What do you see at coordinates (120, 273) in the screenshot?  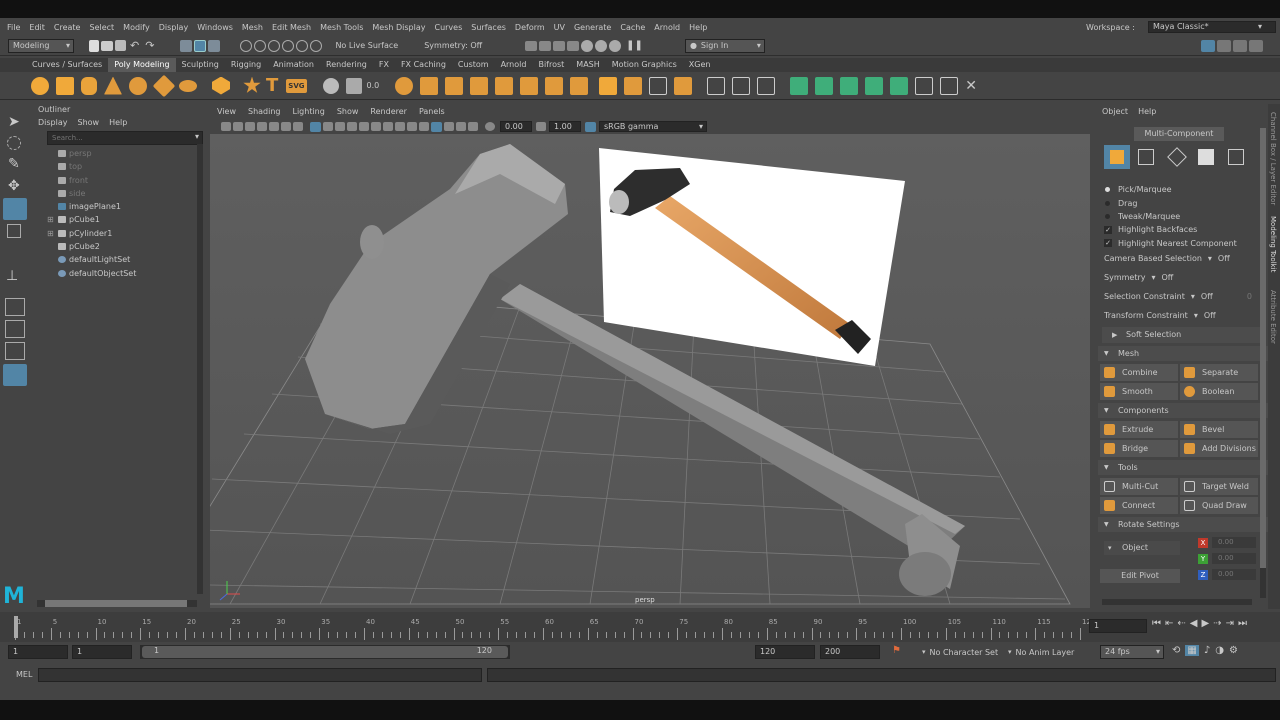 I see `outliner-item-defaultobjectset: defaultObjectSet` at bounding box center [120, 273].